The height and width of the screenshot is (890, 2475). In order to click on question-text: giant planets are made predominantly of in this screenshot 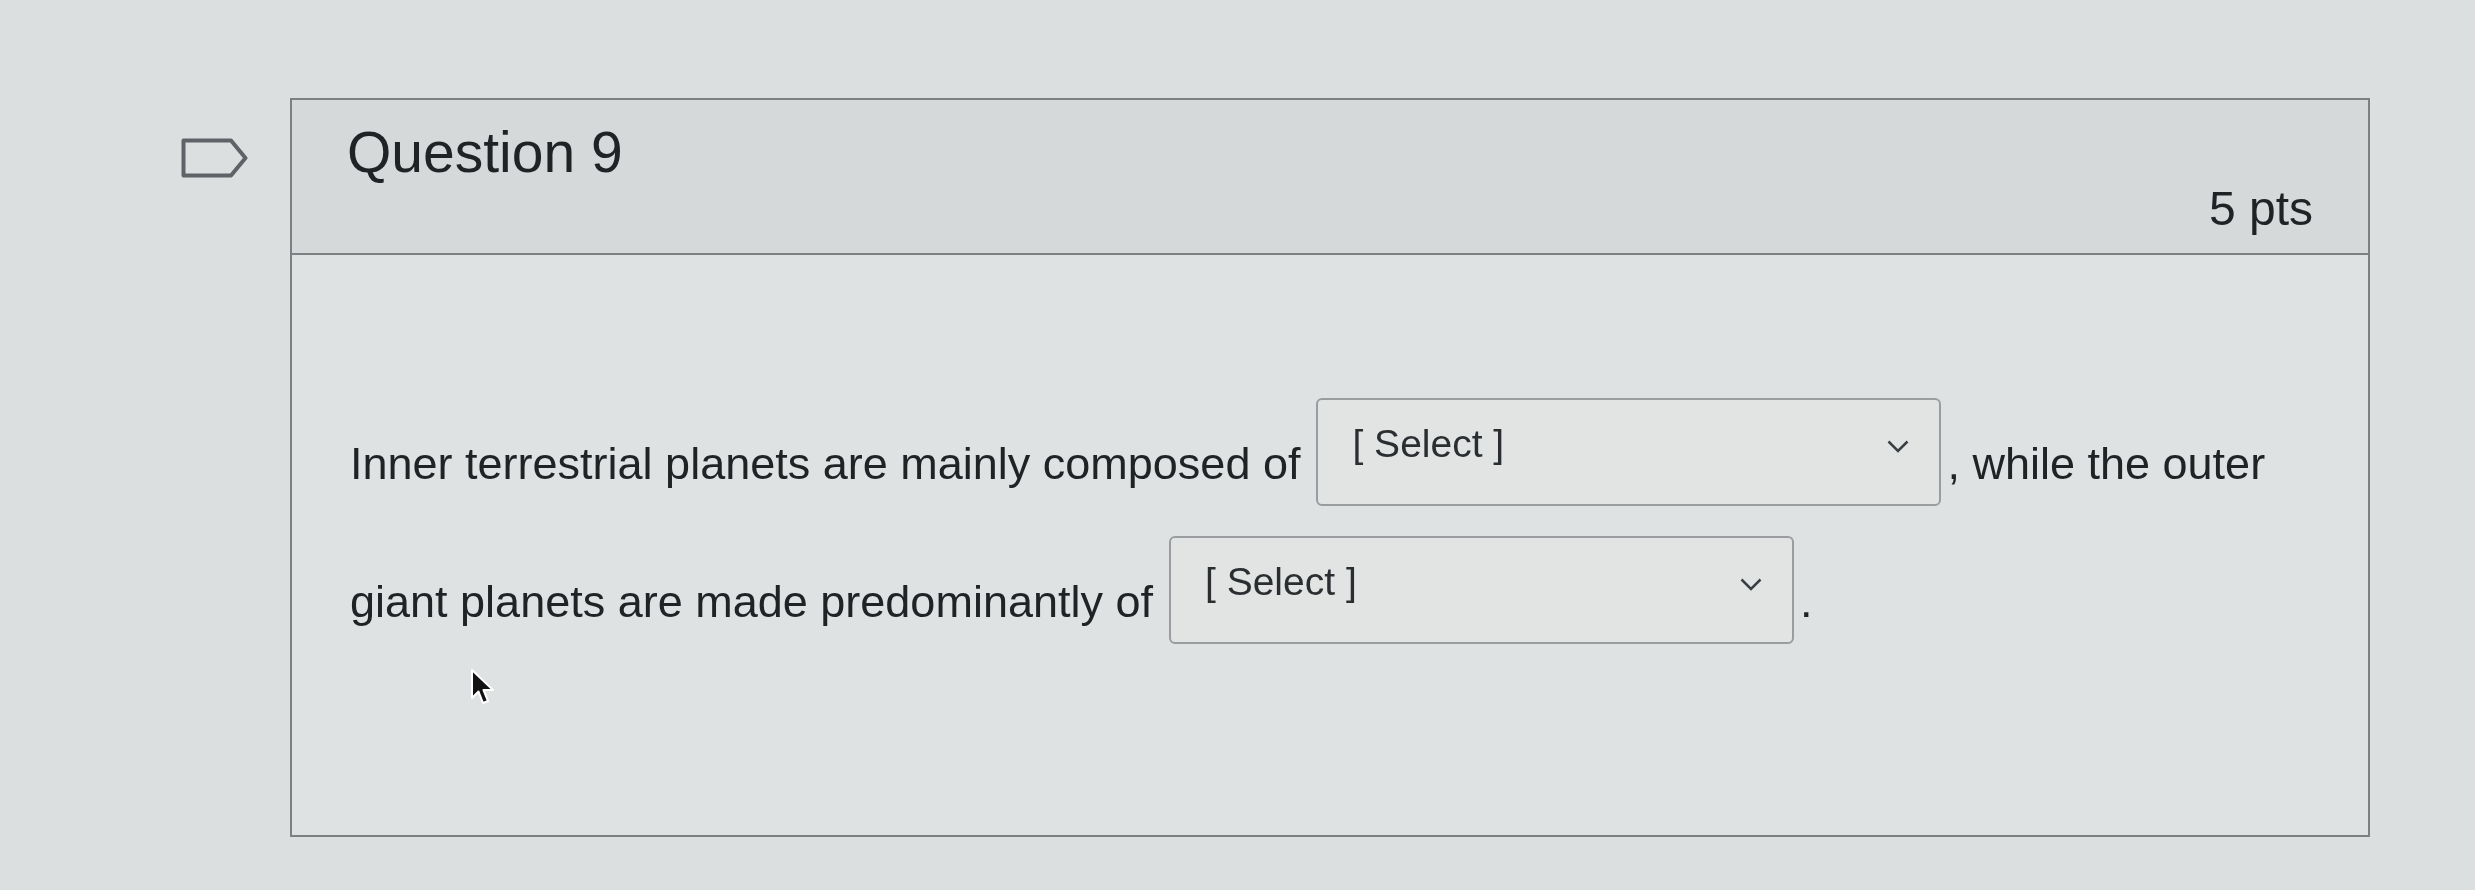, I will do `click(751, 601)`.